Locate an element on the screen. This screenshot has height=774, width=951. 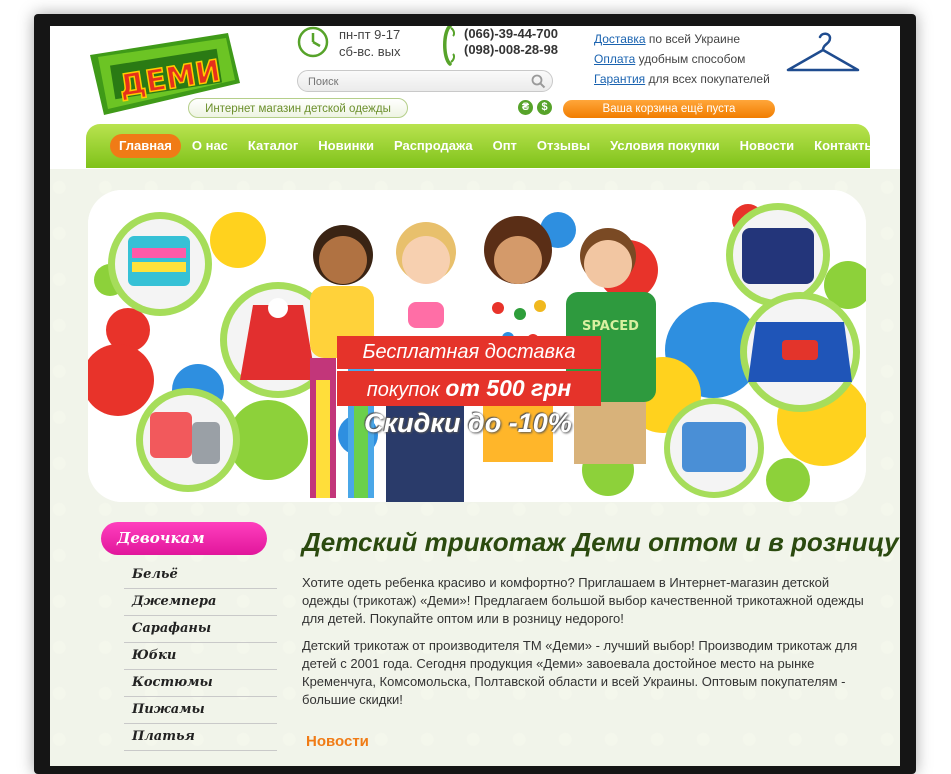
promo-min-order-prefix: покупок is located at coordinates (406, 390).